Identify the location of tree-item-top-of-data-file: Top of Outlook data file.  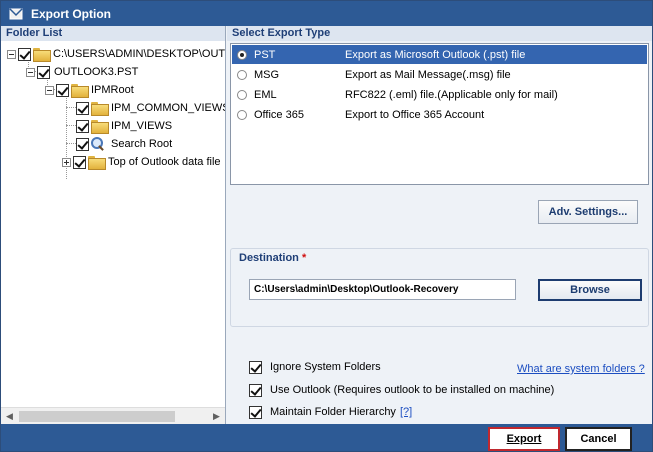
(141, 162).